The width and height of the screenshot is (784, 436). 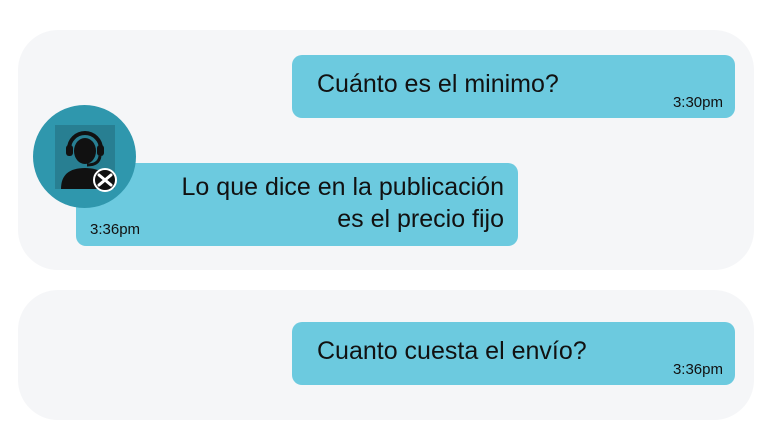 I want to click on outgoing-message-bubble: Cuánto es el minimo? 3:30pm, so click(x=513, y=86).